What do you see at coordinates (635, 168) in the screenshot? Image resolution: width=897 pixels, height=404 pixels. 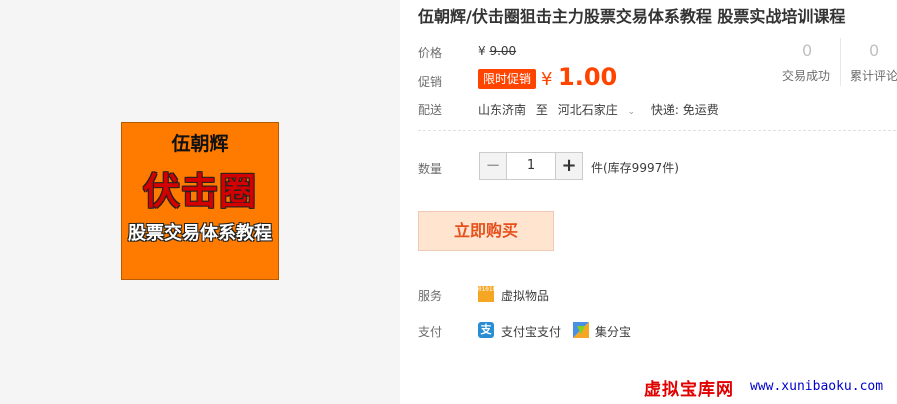 I see `stock-text: 件(库存9997件)` at bounding box center [635, 168].